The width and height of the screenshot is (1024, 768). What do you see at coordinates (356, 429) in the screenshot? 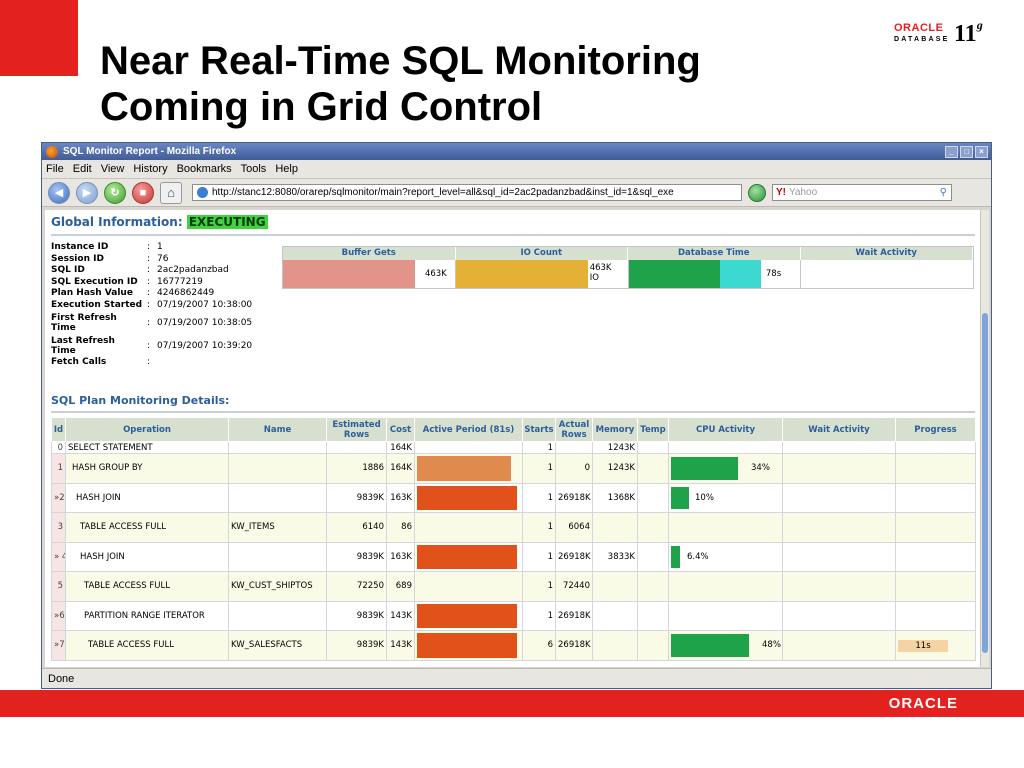
I see `col-estimated-rows: Estimated Rows` at bounding box center [356, 429].